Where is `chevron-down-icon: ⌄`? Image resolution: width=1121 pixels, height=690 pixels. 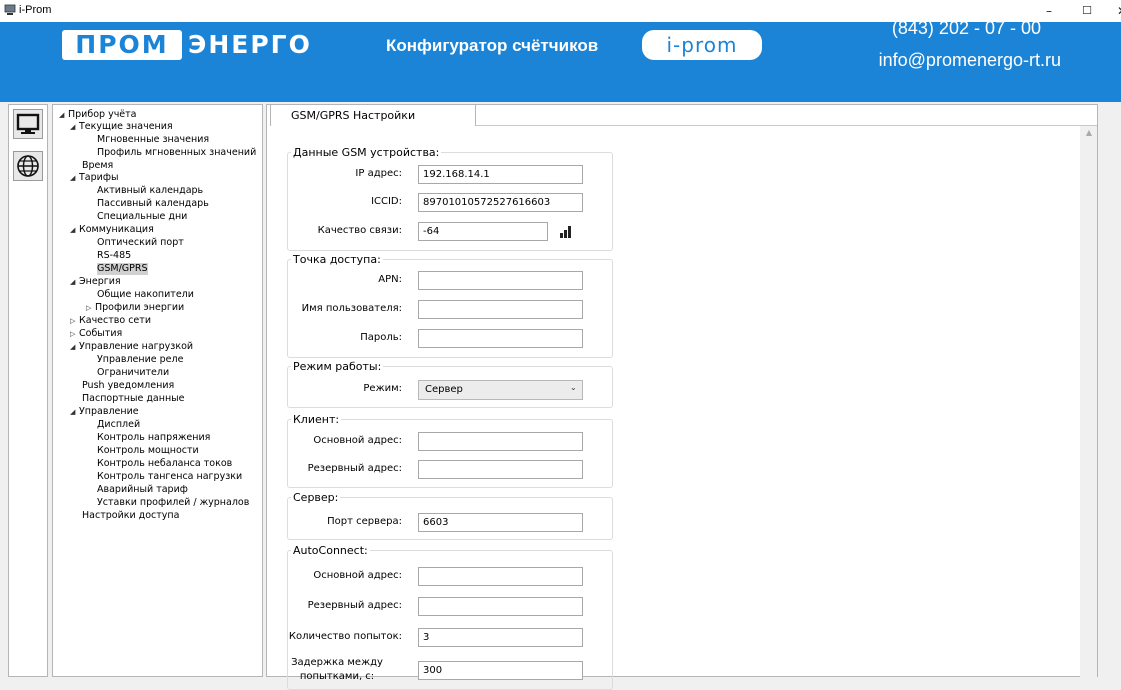 chevron-down-icon: ⌄ is located at coordinates (573, 387).